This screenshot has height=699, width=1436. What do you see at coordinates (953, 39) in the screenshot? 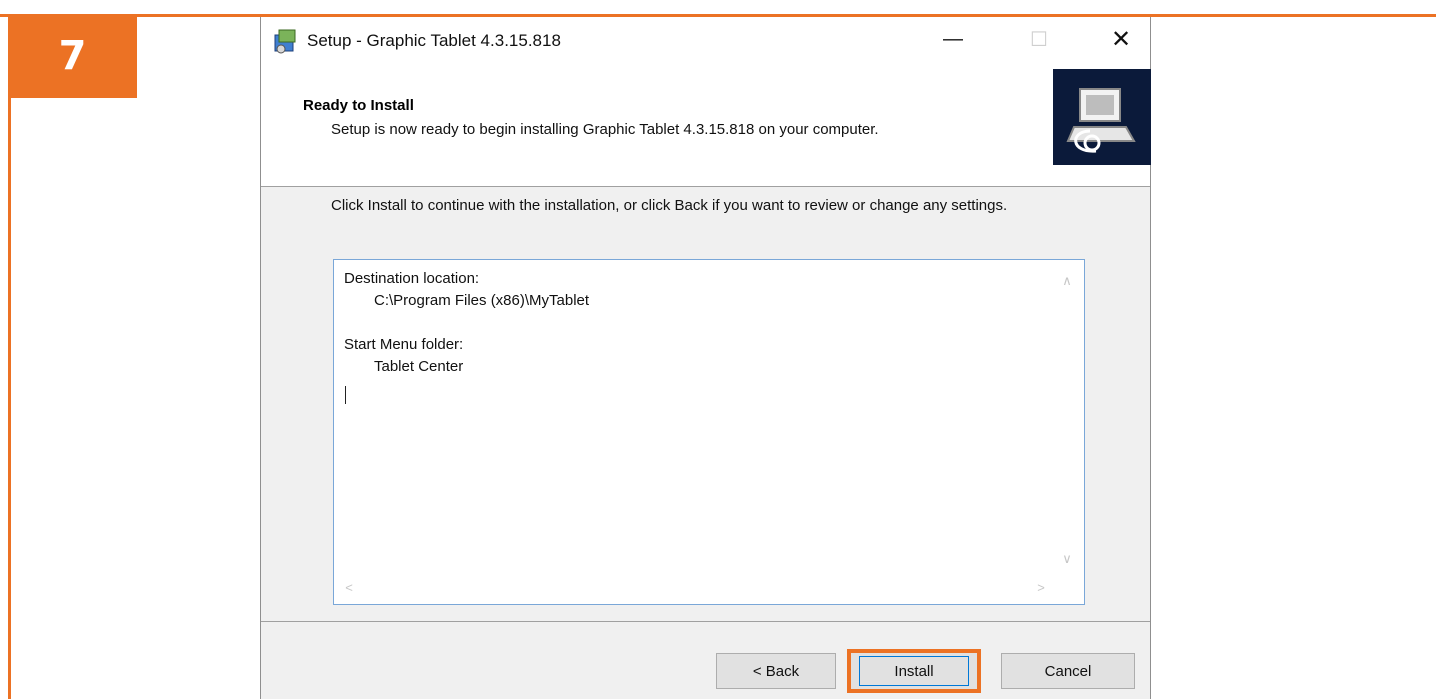
I see `minimize-button: —` at bounding box center [953, 39].